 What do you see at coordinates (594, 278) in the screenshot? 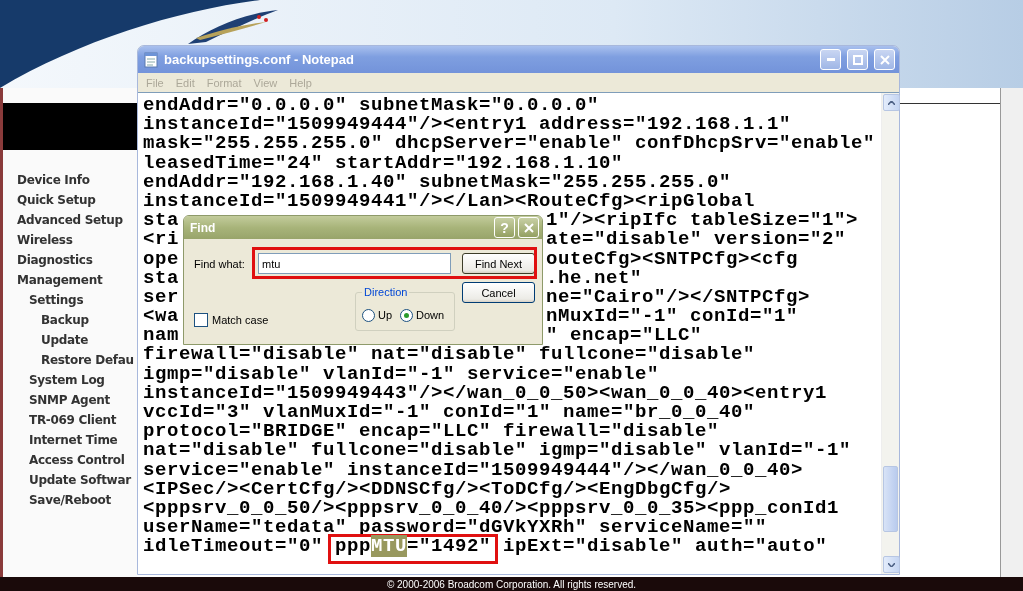
I see `text-fragment: .he.net"` at bounding box center [594, 278].